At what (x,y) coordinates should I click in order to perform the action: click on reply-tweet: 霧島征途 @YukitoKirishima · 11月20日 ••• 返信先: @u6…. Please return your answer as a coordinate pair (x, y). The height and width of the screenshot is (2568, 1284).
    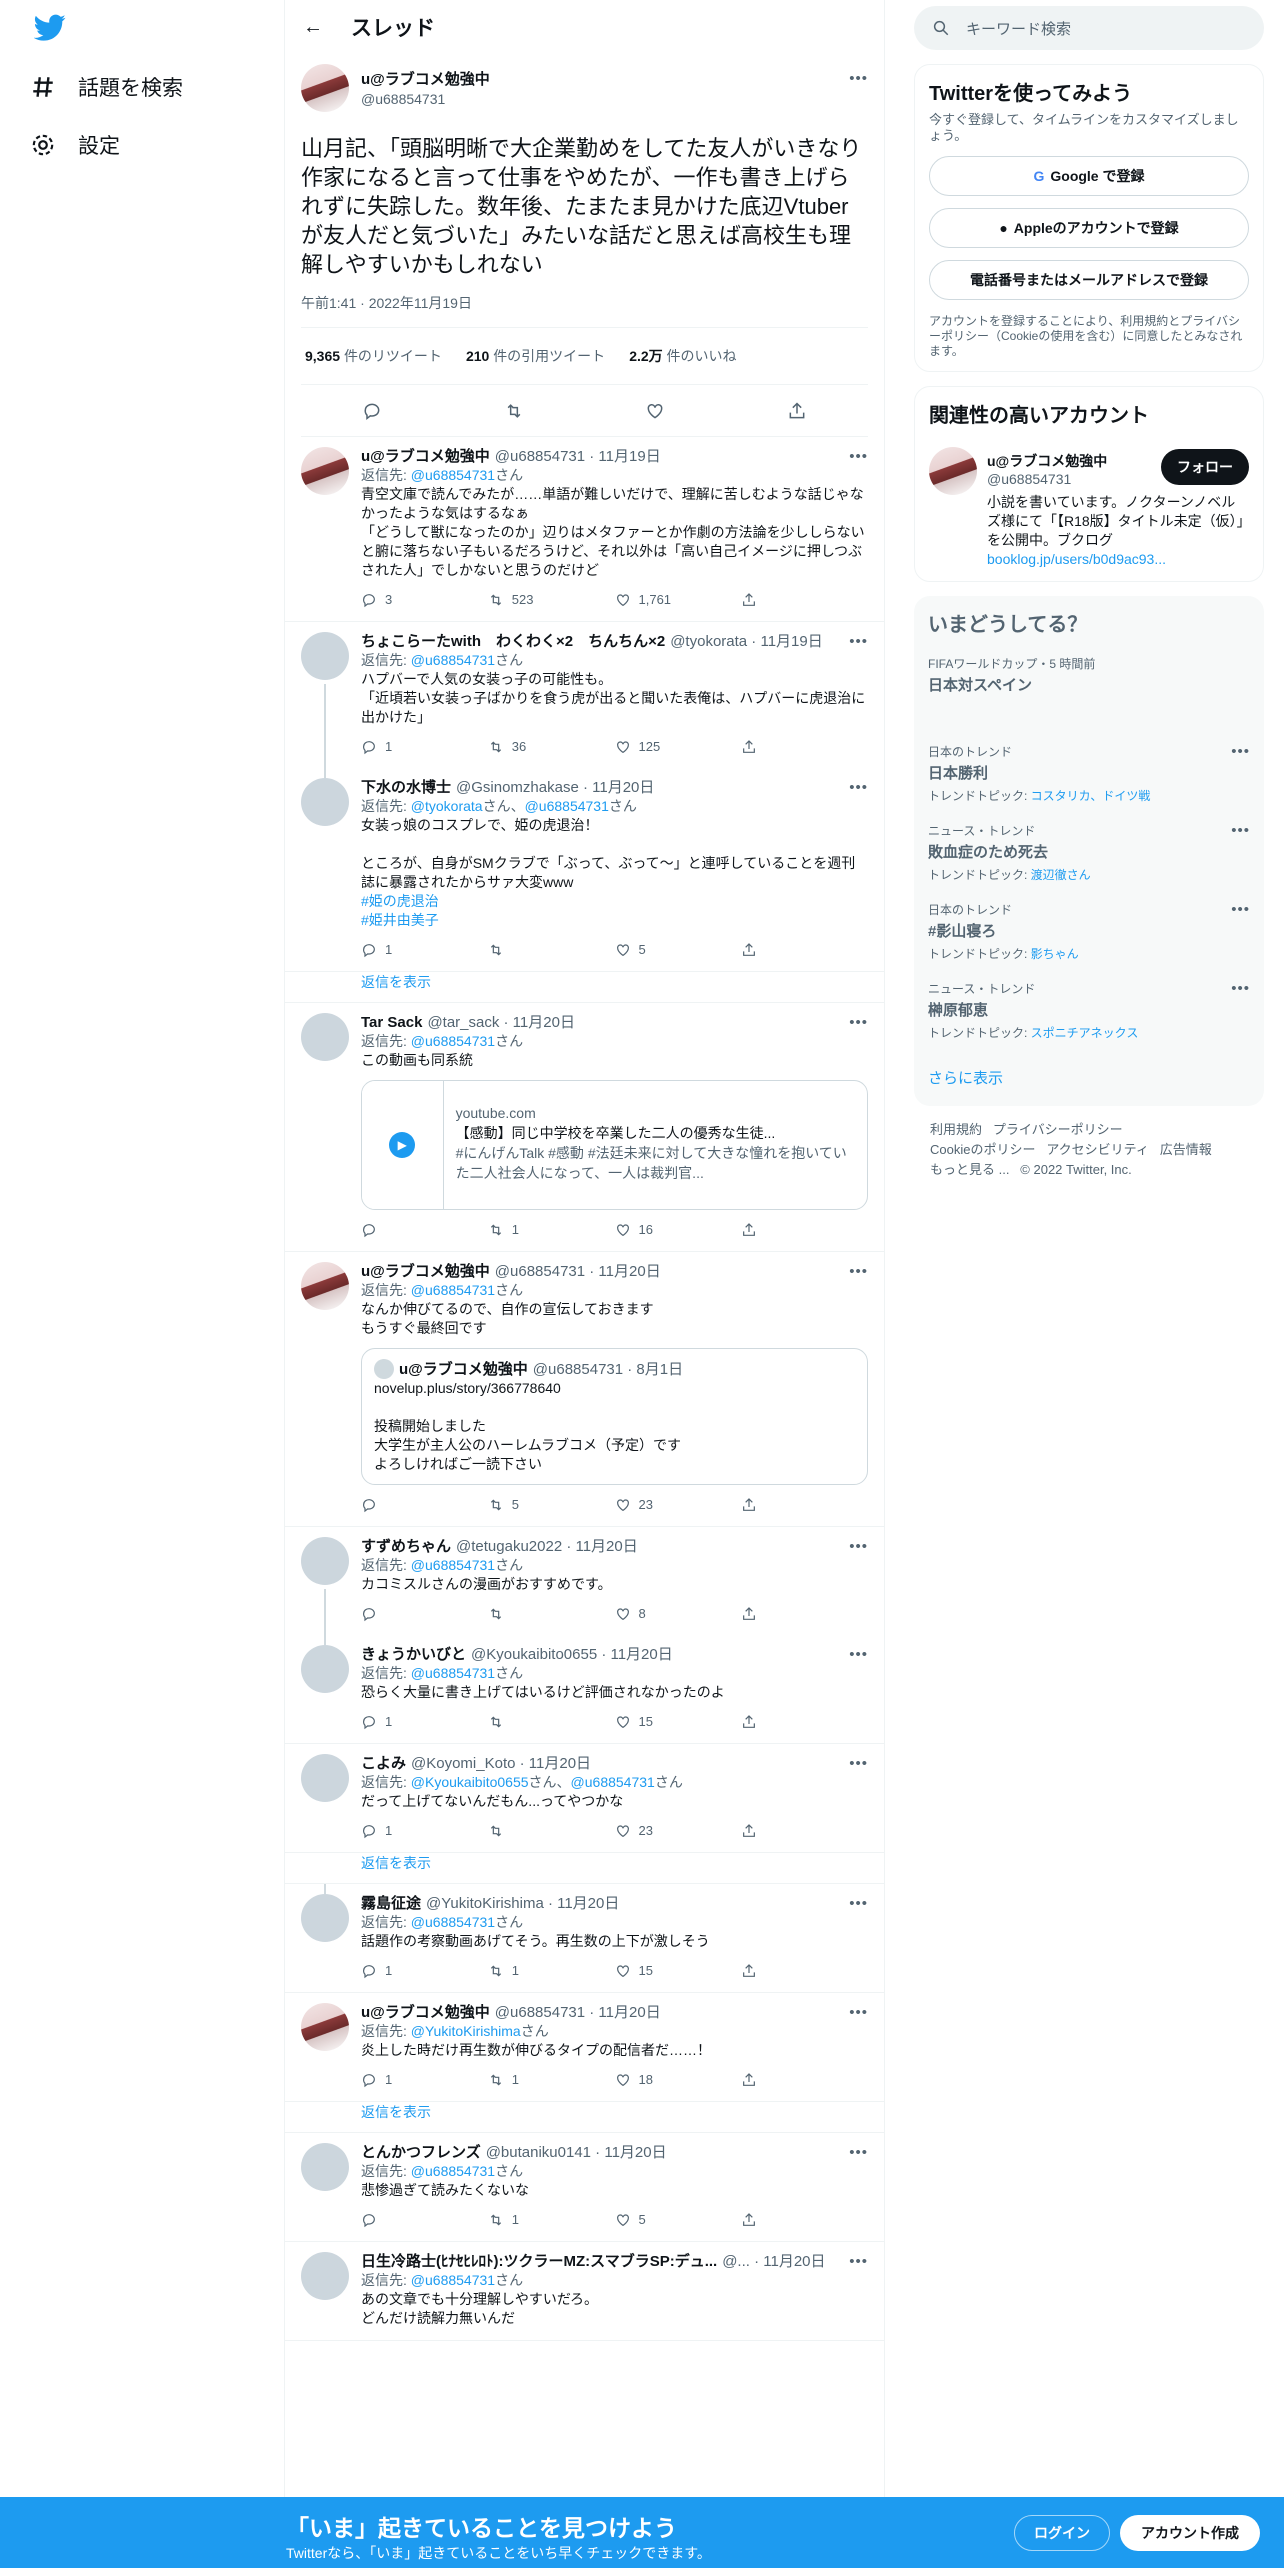
    Looking at the image, I should click on (584, 1938).